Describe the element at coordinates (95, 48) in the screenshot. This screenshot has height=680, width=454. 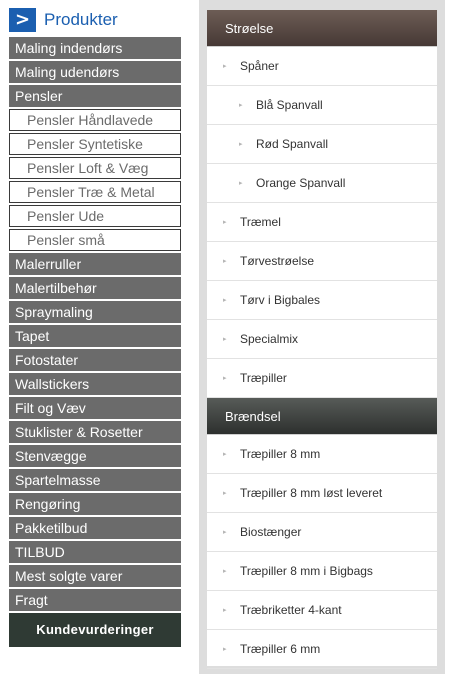
I see `menu-item: Maling indendørs` at that location.